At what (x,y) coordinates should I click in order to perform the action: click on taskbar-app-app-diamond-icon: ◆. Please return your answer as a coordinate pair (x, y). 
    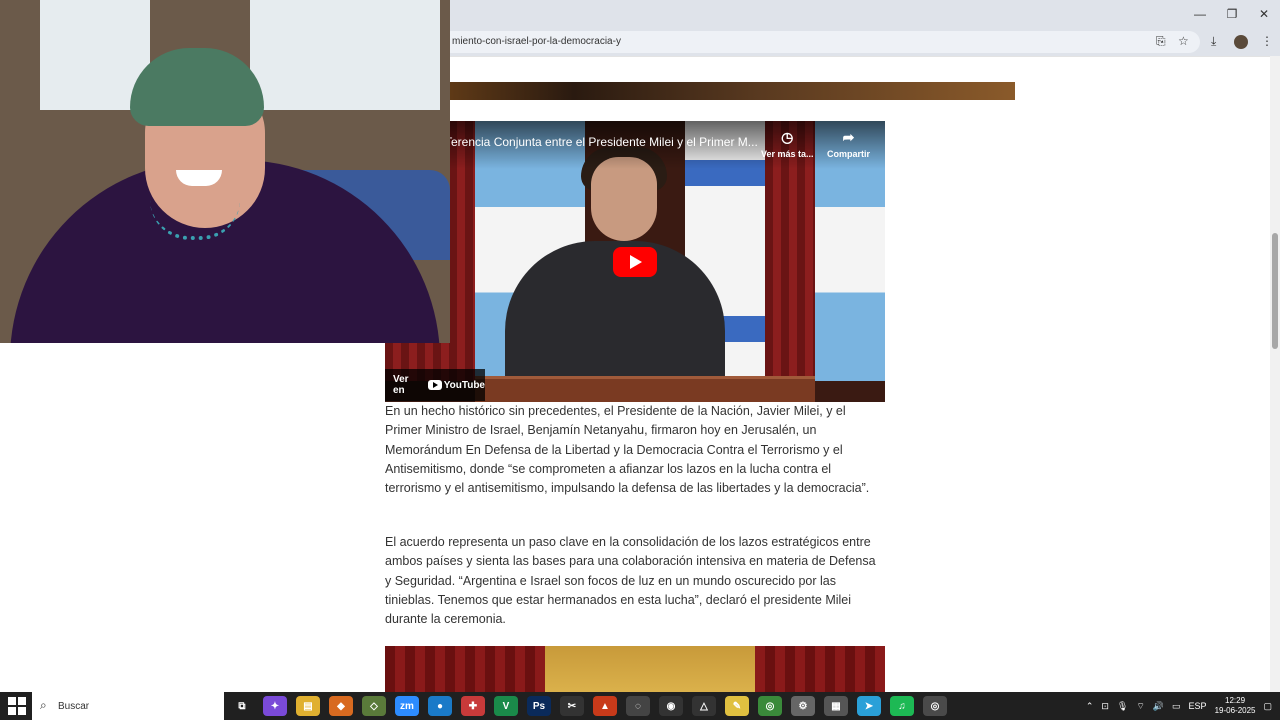
    Looking at the image, I should click on (341, 706).